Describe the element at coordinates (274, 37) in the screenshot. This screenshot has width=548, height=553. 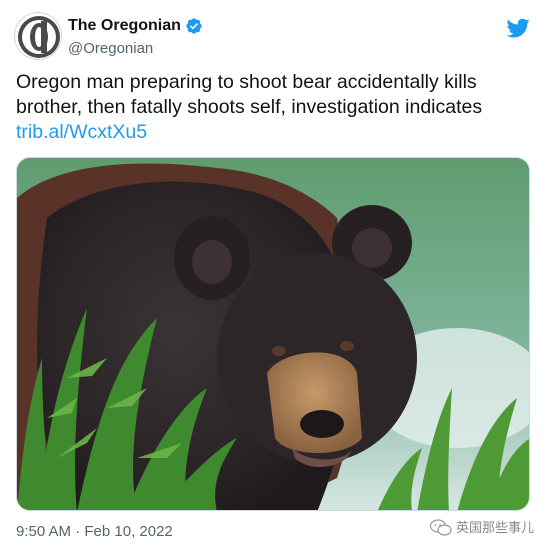
I see `tweet-header: The Oregonian @Oregonian` at that location.